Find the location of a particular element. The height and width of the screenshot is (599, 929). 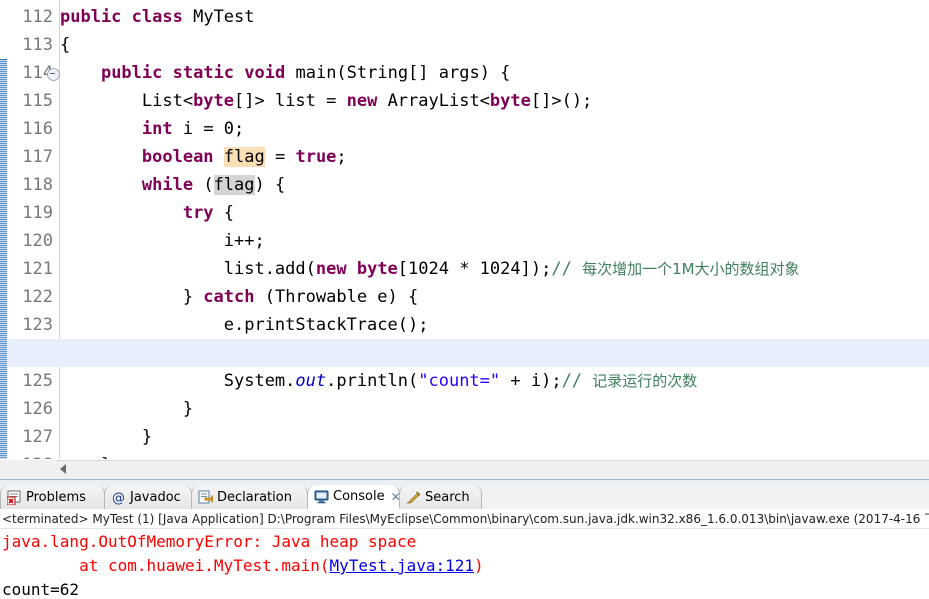

editor-horizontal-scrollbar is located at coordinates (464, 470).